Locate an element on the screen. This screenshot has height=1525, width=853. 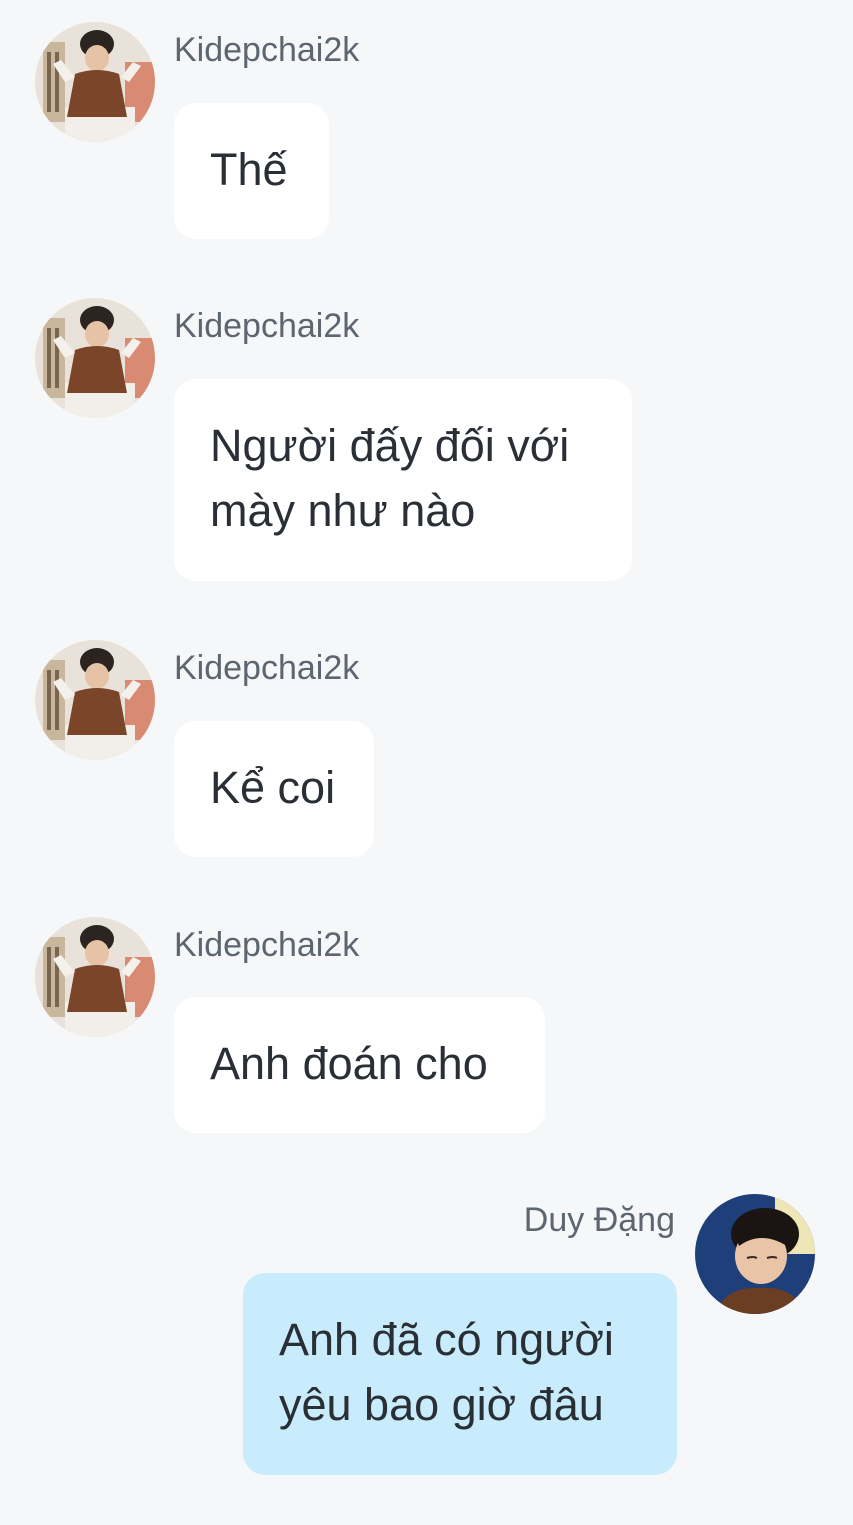
message-text: yêu bao giờ đâu is located at coordinates (441, 1404).